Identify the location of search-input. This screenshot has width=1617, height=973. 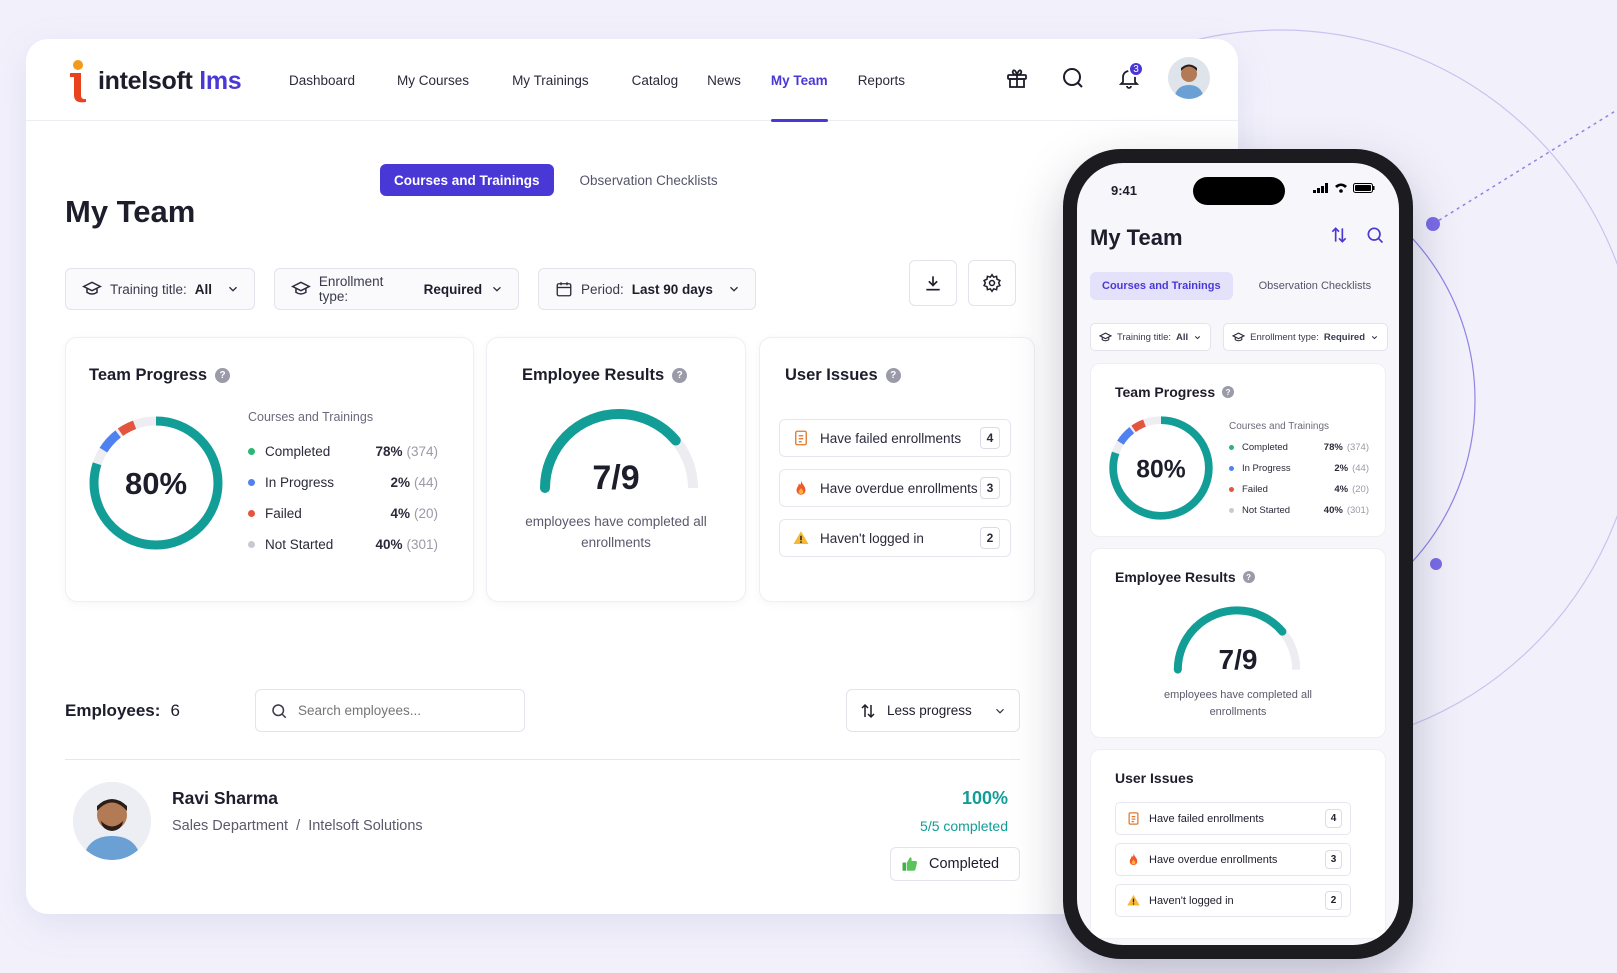
(398, 710).